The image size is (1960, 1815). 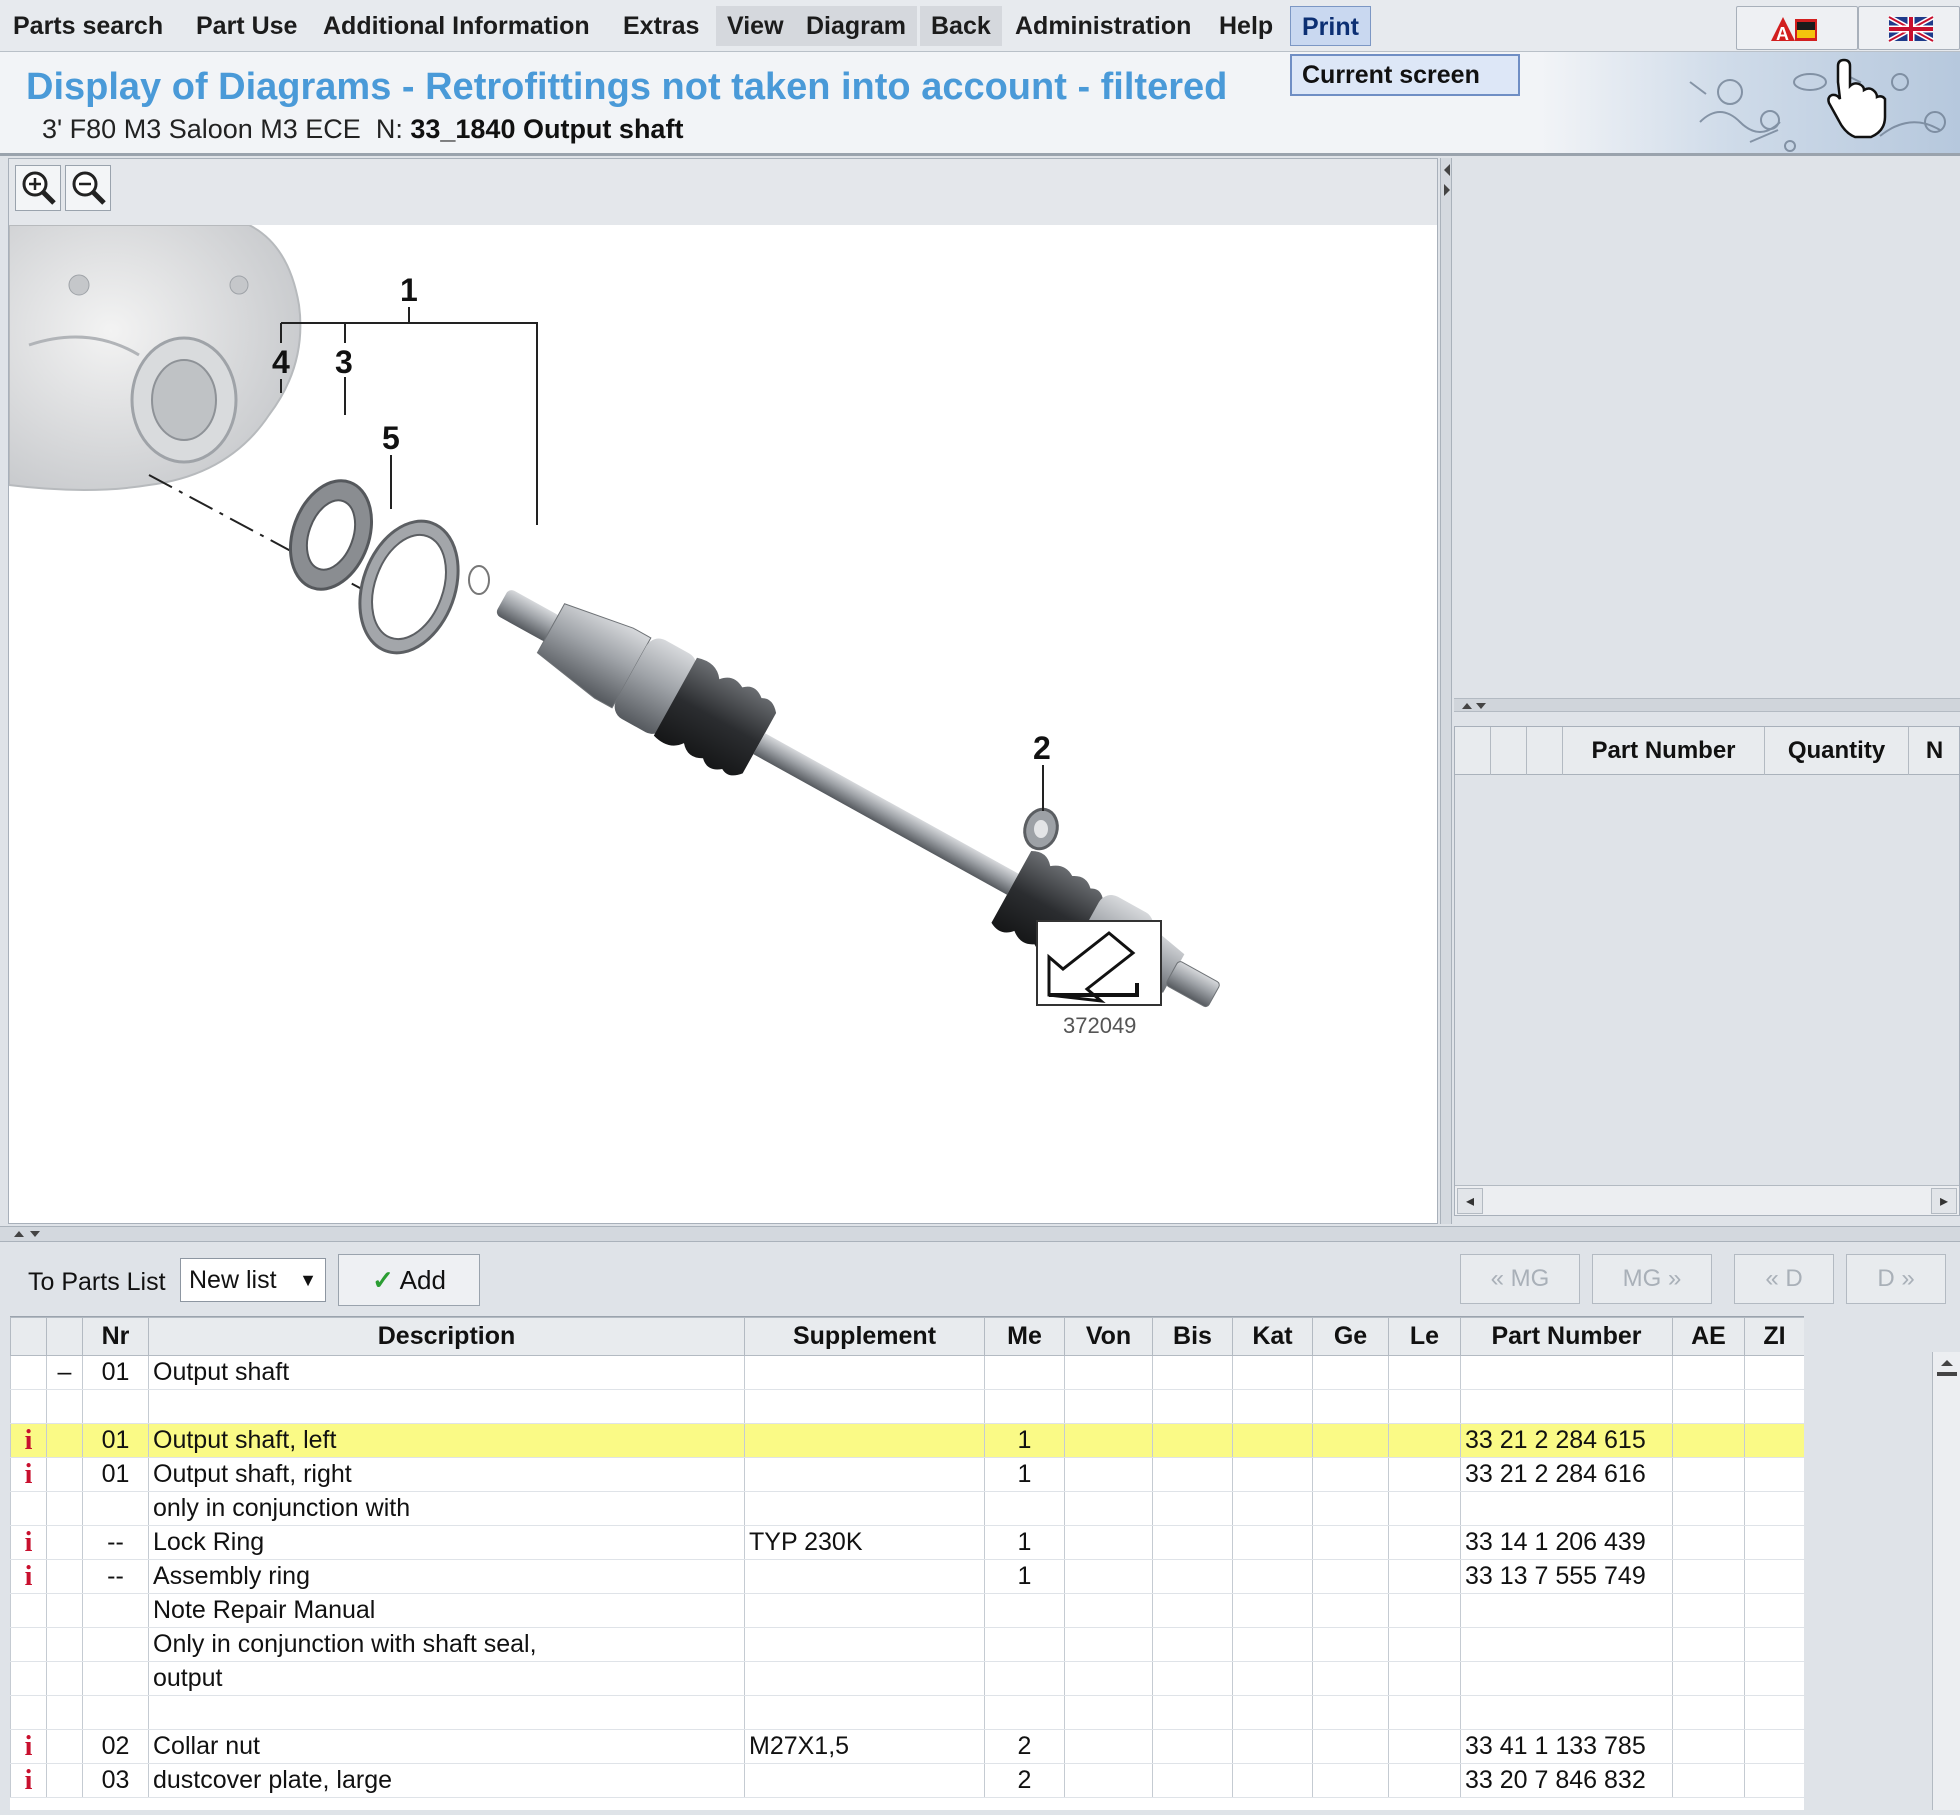 I want to click on table-row: Only in conjunction with shaft seal,, so click(x=907, y=1644).